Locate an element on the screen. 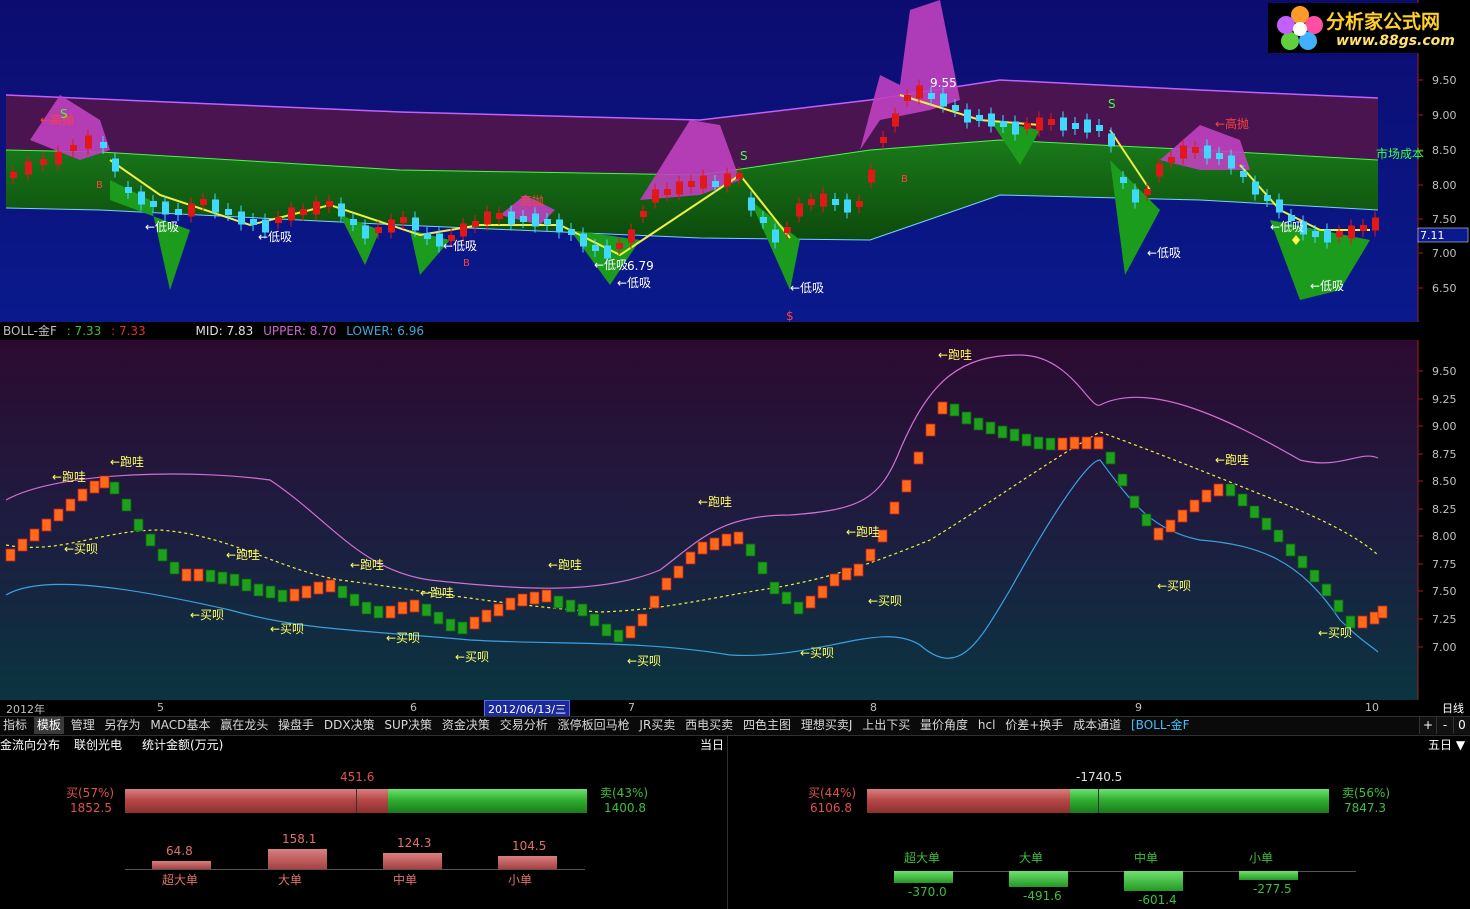 The image size is (1470, 909). tab-ideal: 理想买卖J is located at coordinates (827, 725).